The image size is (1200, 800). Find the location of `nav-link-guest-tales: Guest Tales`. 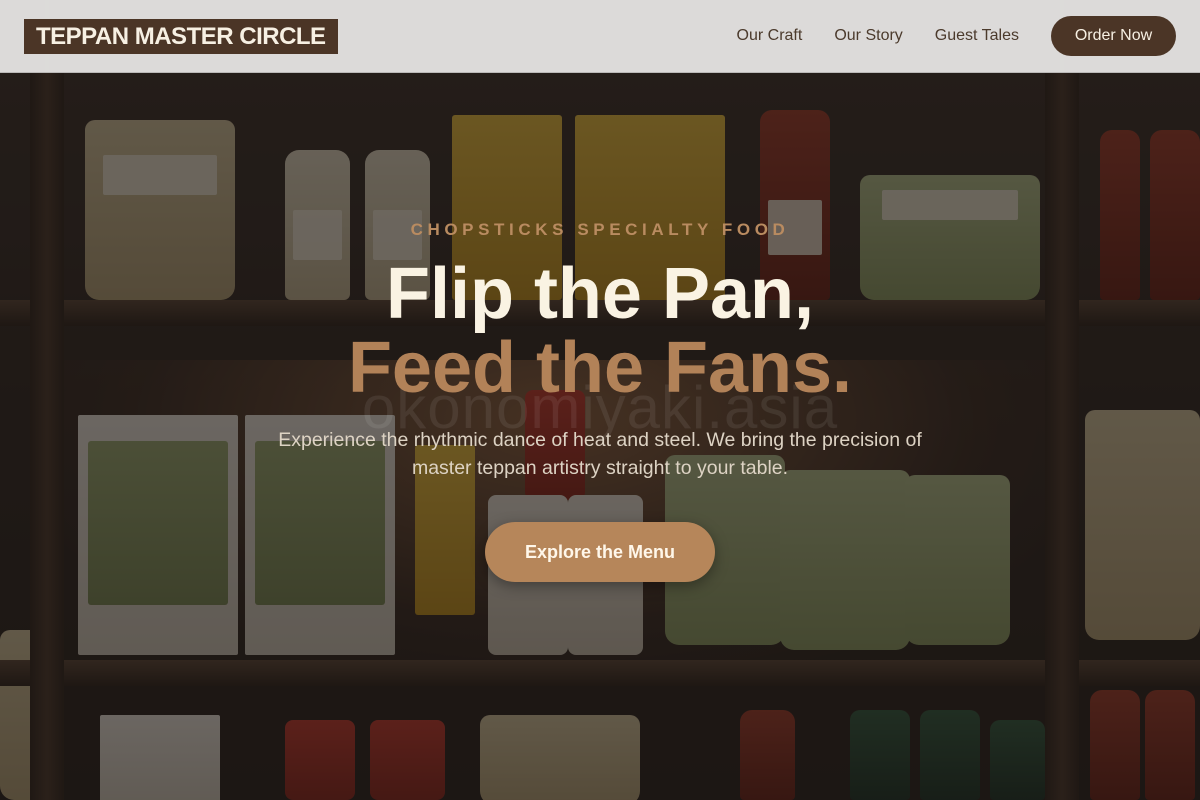

nav-link-guest-tales: Guest Tales is located at coordinates (977, 36).